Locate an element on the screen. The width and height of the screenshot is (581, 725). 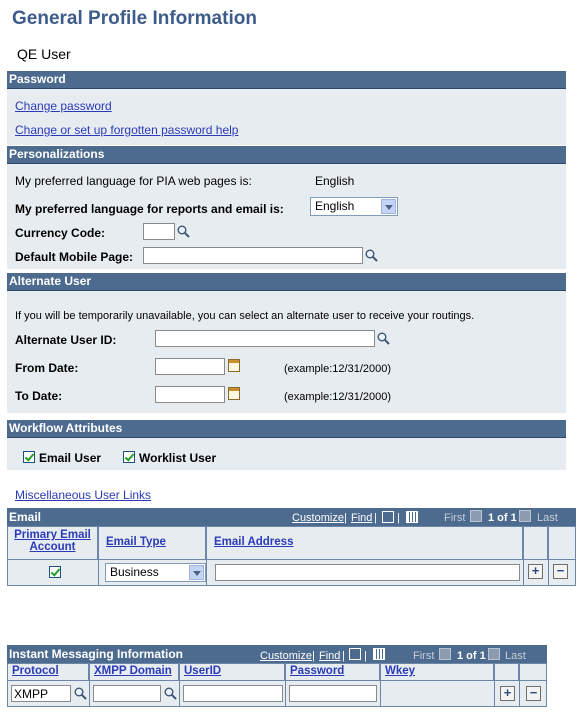
xmpp-domain-input is located at coordinates (127, 693).